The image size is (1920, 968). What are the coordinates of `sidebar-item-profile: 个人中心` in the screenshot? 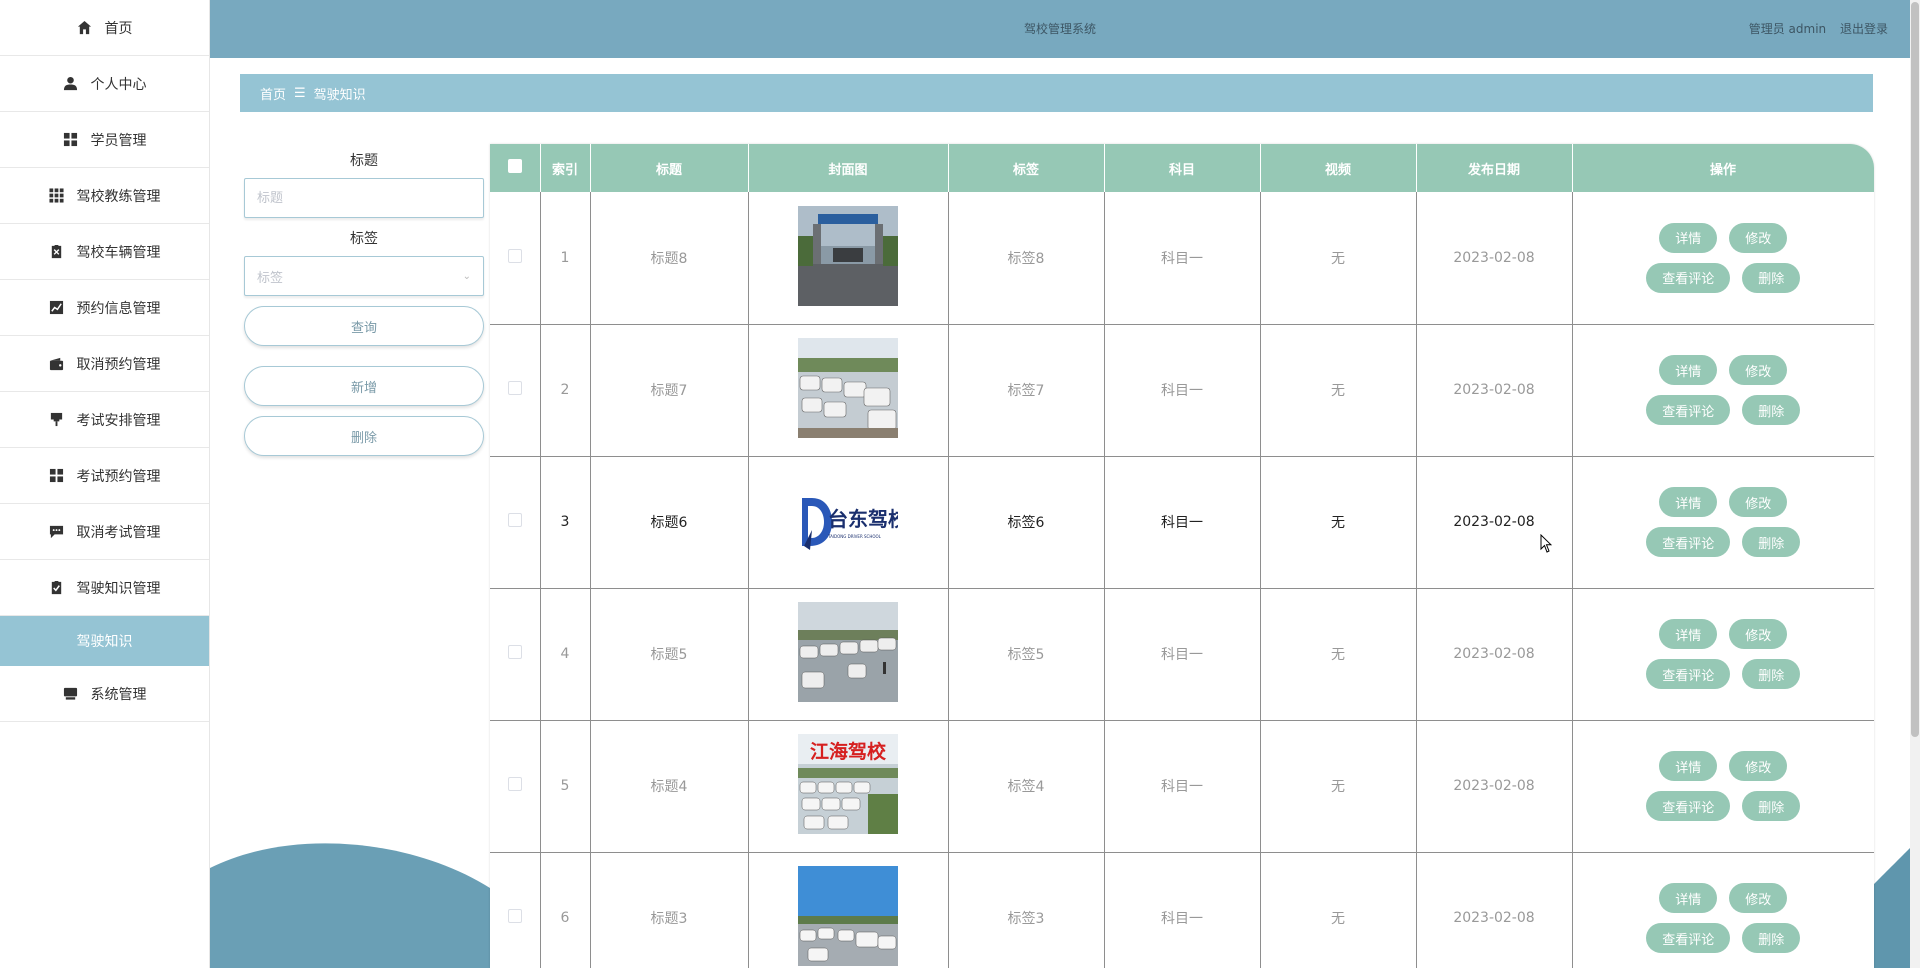 It's located at (104, 84).